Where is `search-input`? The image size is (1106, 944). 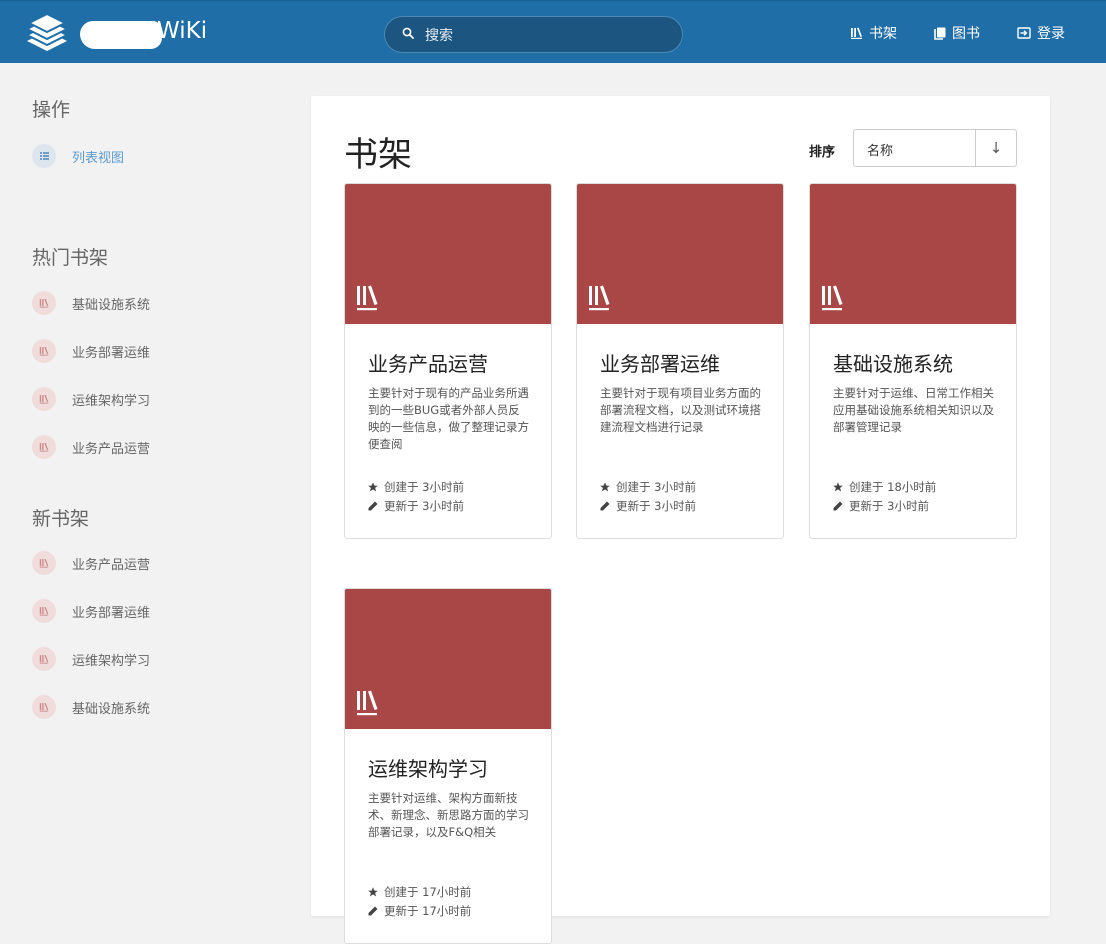
search-input is located at coordinates (545, 36).